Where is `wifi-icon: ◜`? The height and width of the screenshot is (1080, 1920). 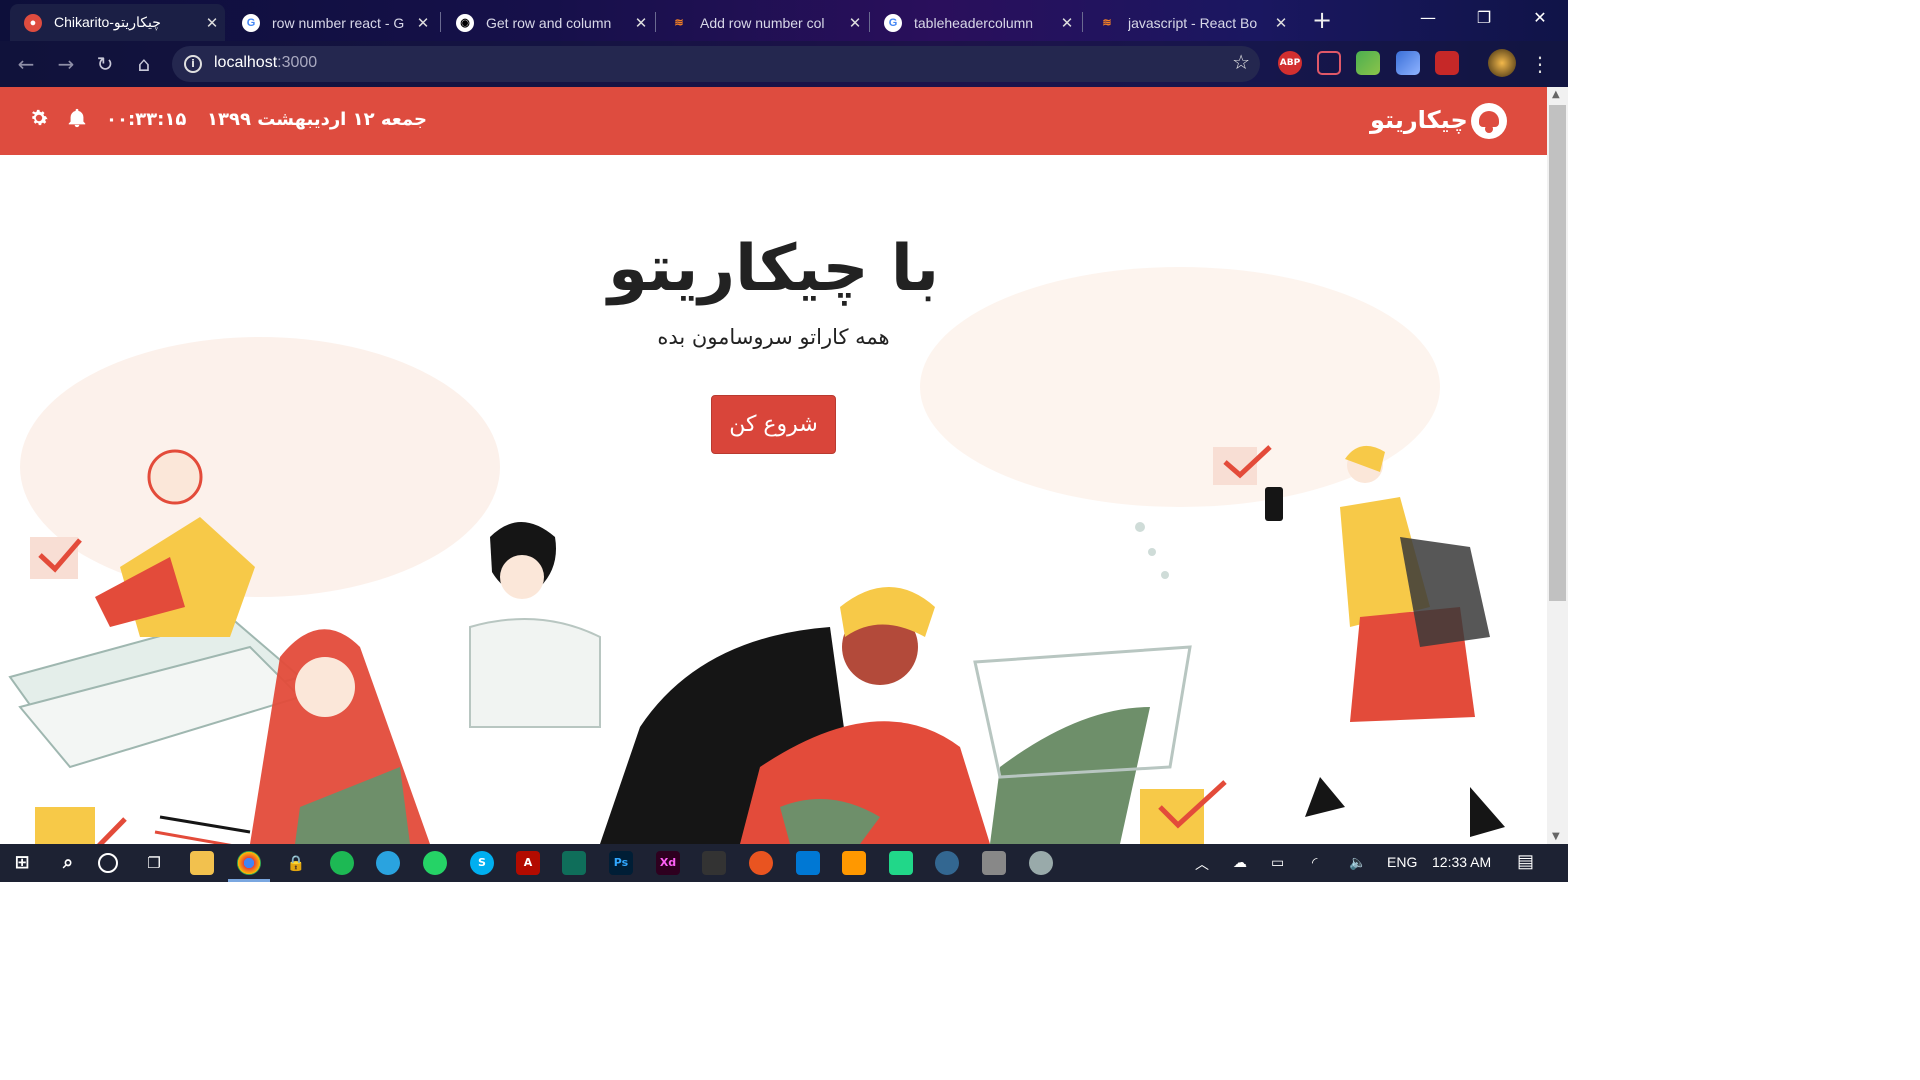 wifi-icon: ◜ is located at coordinates (1314, 862).